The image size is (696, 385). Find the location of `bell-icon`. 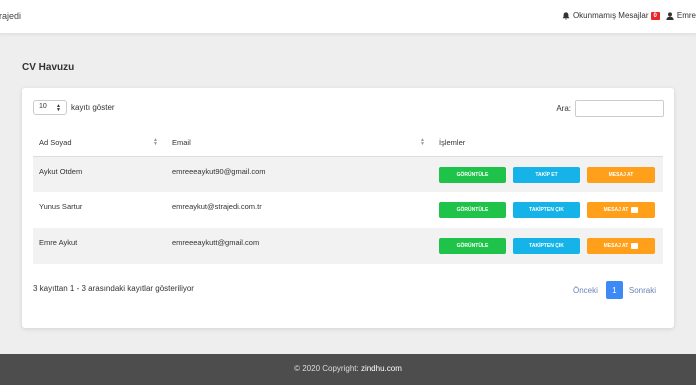

bell-icon is located at coordinates (566, 15).